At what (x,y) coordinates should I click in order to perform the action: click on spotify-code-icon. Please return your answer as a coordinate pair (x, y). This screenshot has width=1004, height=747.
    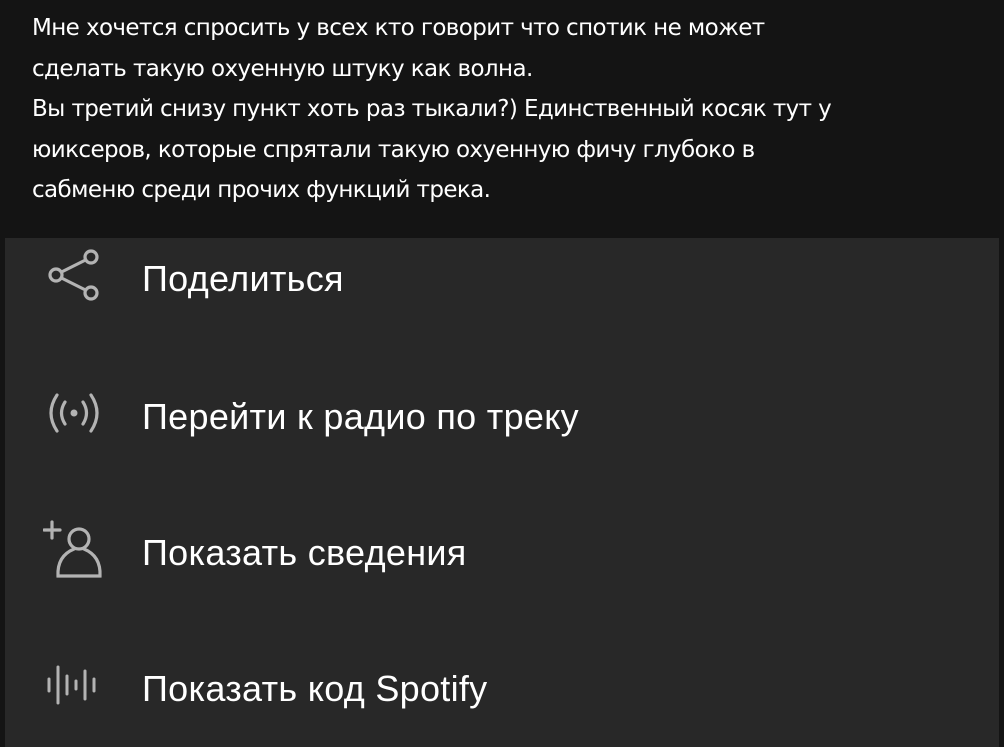
    Looking at the image, I should click on (71, 685).